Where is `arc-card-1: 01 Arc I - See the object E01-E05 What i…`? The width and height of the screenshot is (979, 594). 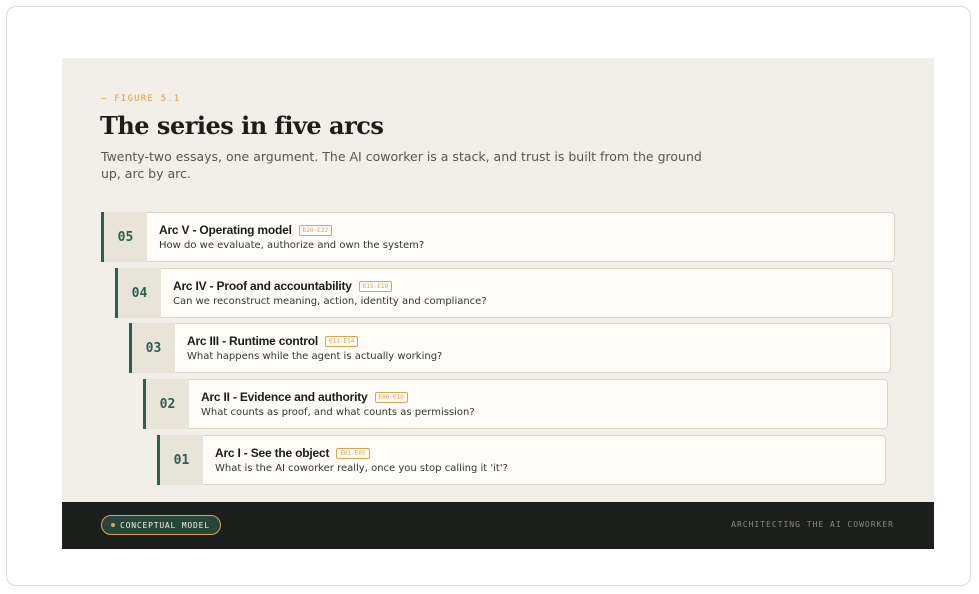
arc-card-1: 01 Arc I - See the object E01-E05 What i… is located at coordinates (521, 460).